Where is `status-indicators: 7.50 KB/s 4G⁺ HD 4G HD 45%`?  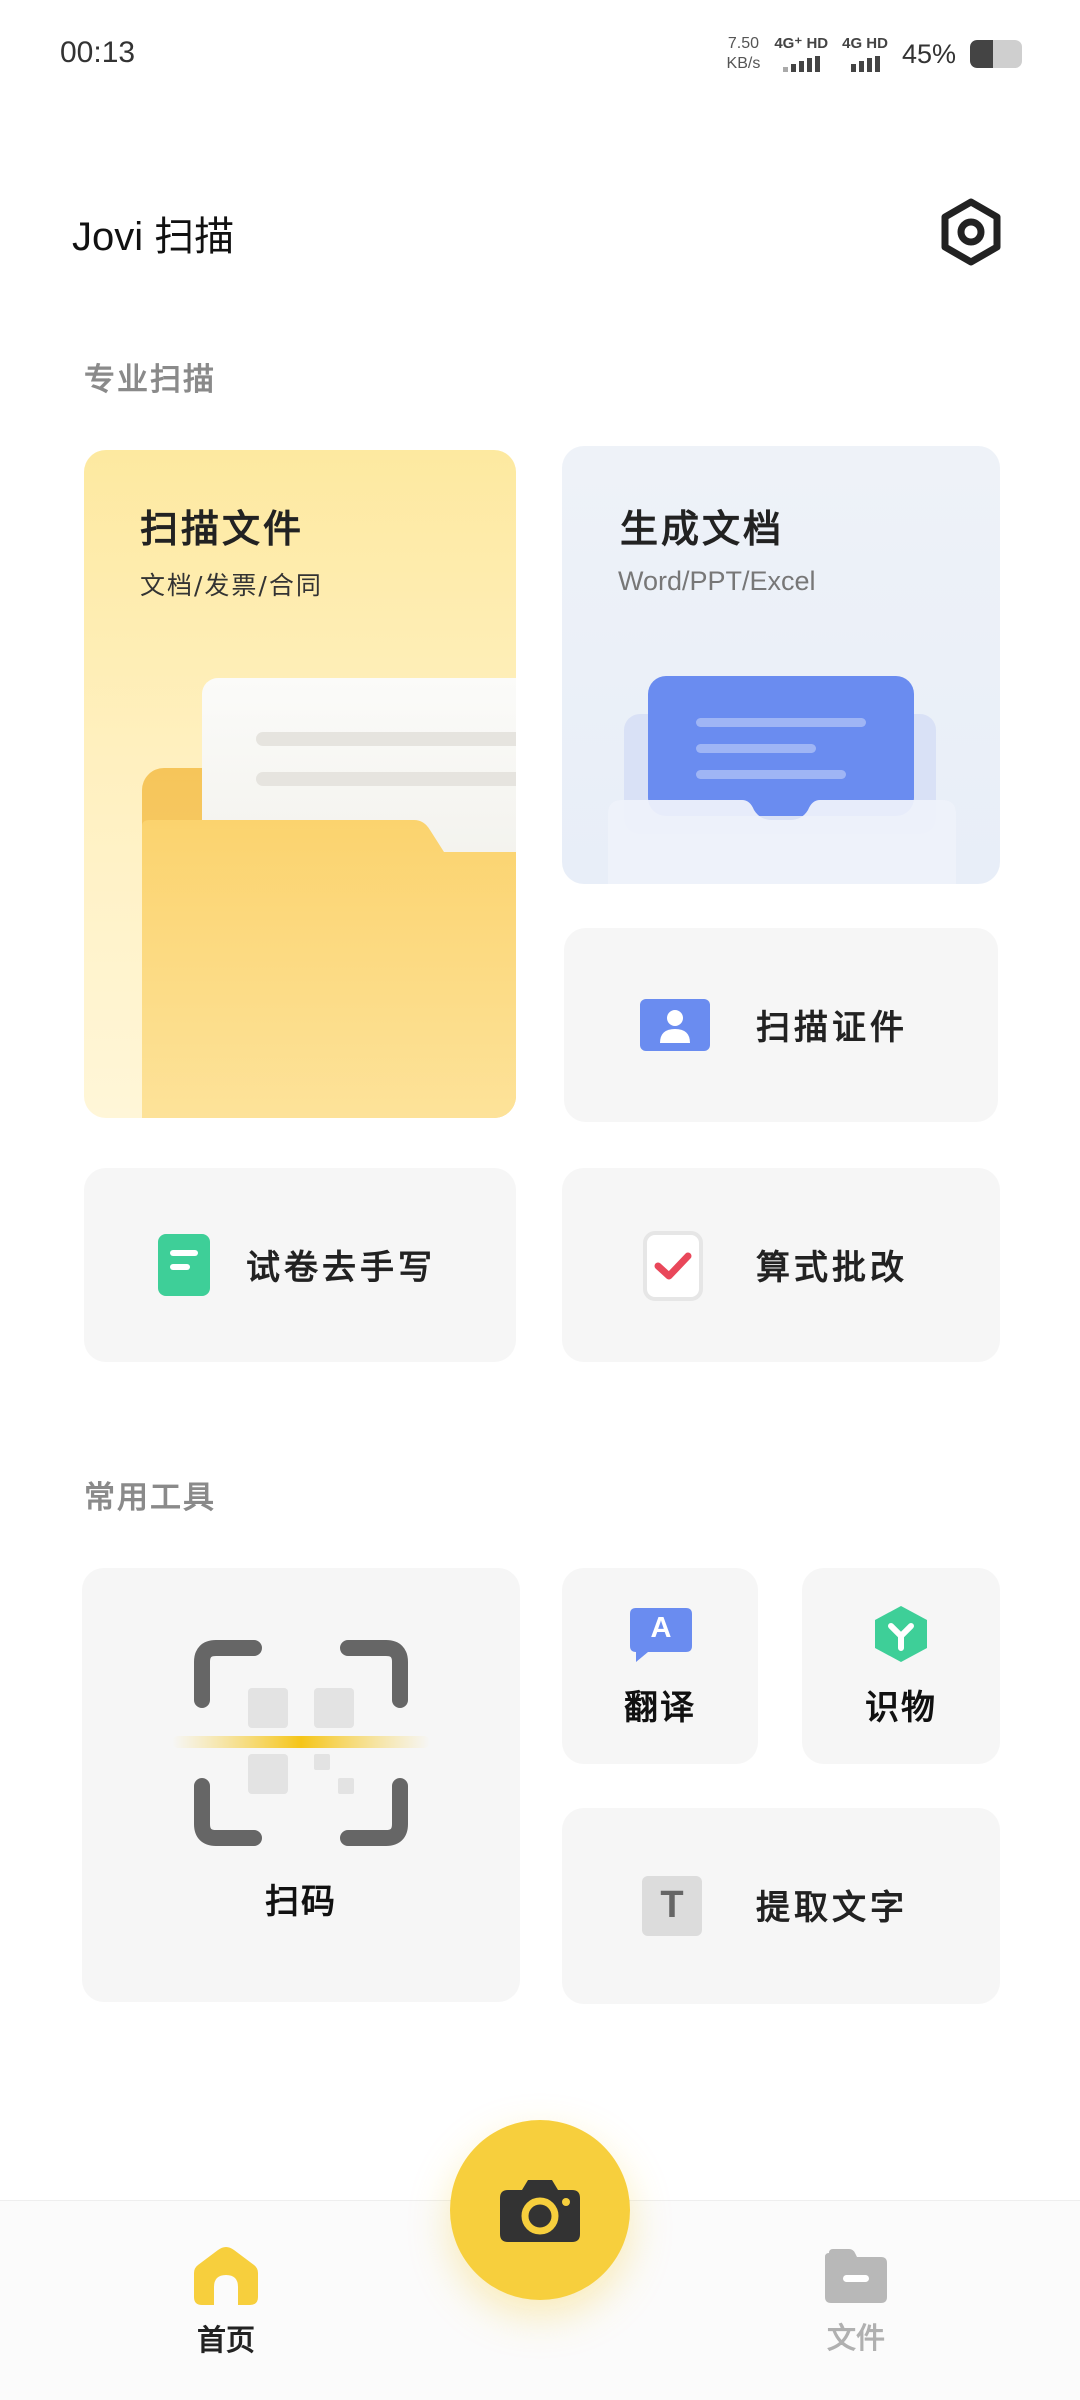 status-indicators: 7.50 KB/s 4G⁺ HD 4G HD 45% is located at coordinates (874, 54).